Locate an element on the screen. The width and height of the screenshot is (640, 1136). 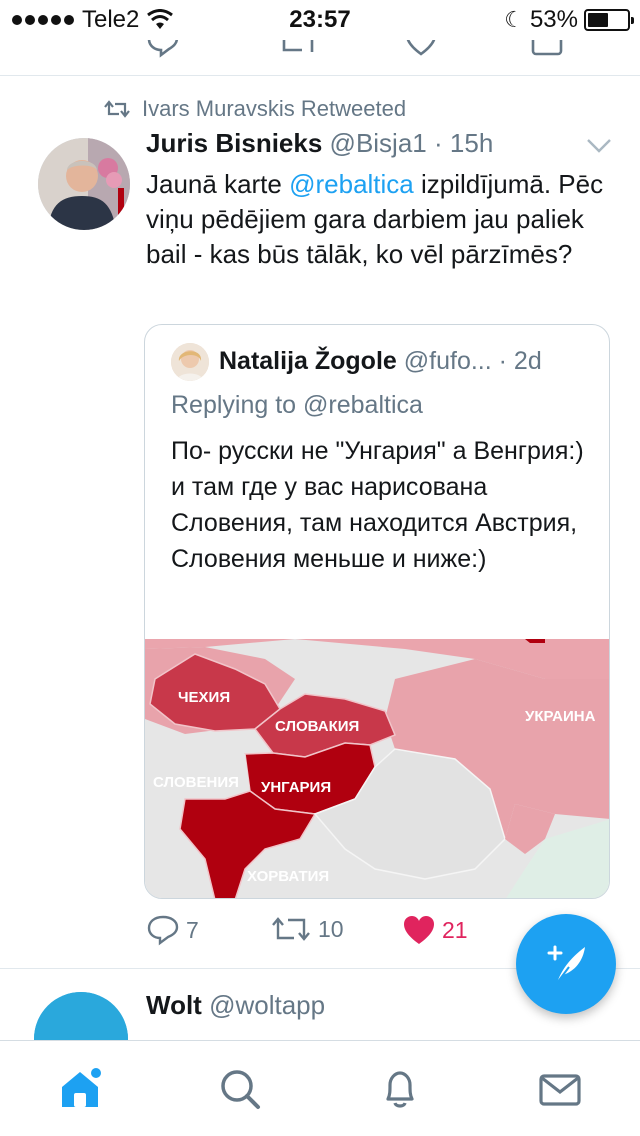
heart-filled-icon is located at coordinates (419, 930).